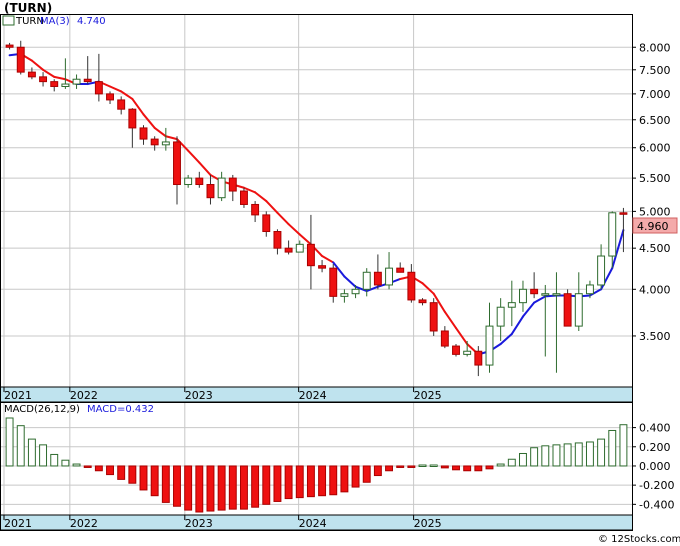  I want to click on macd-x-tick-label: 2023, so click(199, 523).